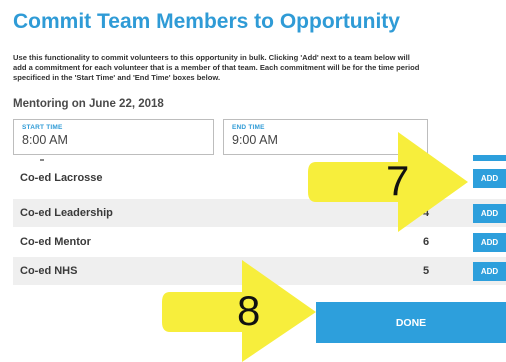  I want to click on done-button: DONE, so click(411, 322).